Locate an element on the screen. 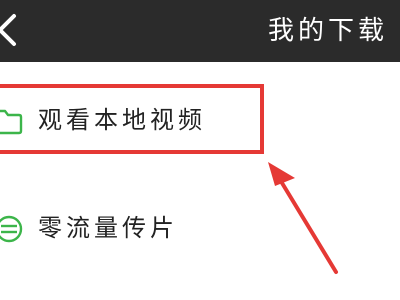  back-icon is located at coordinates (10, 30).